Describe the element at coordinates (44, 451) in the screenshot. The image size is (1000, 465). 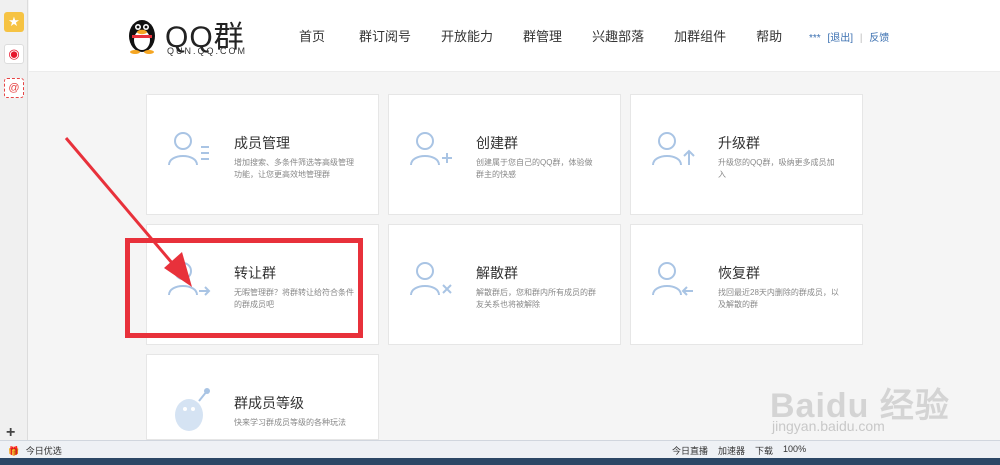
I see `daily-picks: 今日优选` at that location.